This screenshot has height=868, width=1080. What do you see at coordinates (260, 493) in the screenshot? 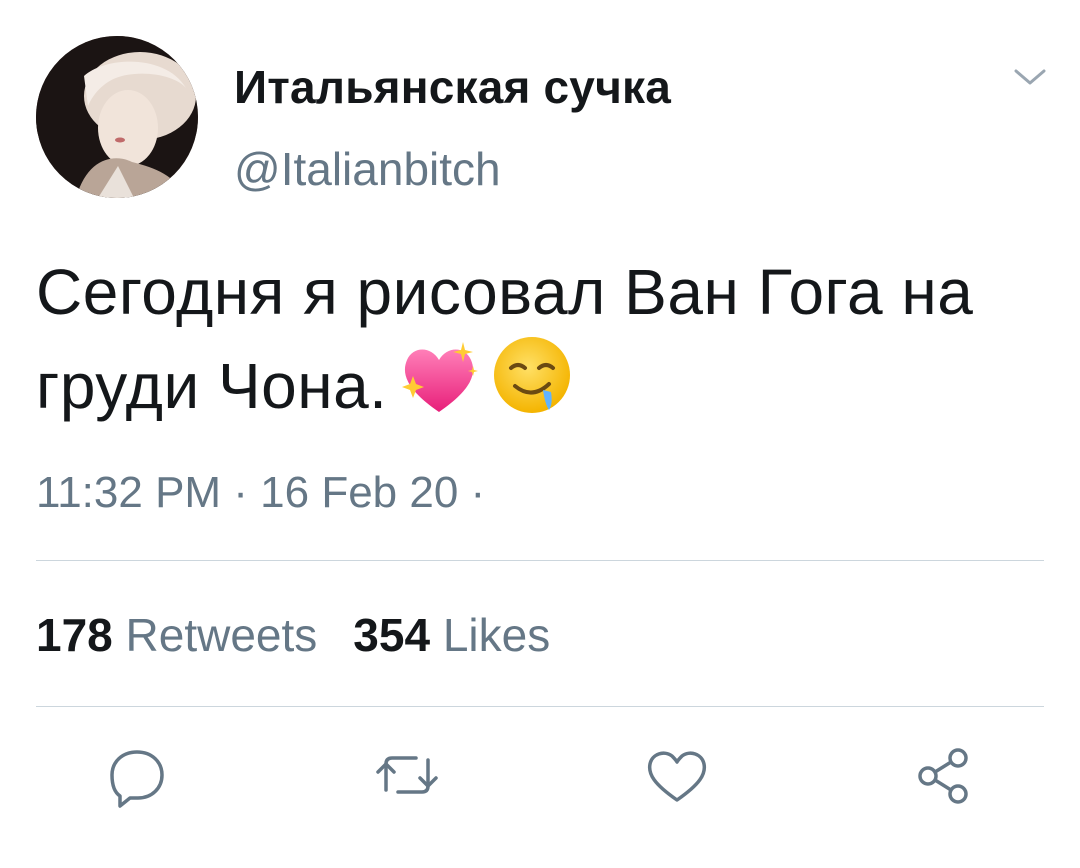
I see `tweet-timestamp: 11:32 PM · 16 Feb 20 ·` at bounding box center [260, 493].